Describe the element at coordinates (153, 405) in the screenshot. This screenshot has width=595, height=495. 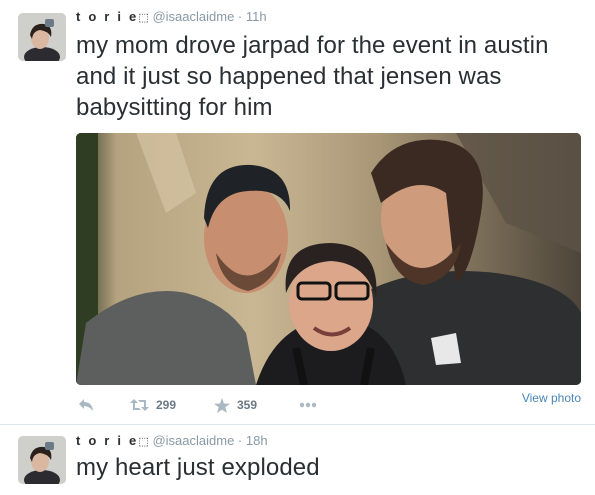
I see `retweet-button: 299` at that location.